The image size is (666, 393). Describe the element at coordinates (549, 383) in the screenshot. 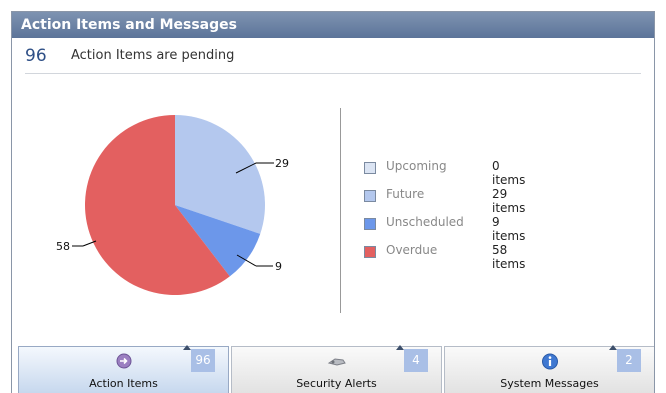

I see `tab-label: System Messages` at that location.